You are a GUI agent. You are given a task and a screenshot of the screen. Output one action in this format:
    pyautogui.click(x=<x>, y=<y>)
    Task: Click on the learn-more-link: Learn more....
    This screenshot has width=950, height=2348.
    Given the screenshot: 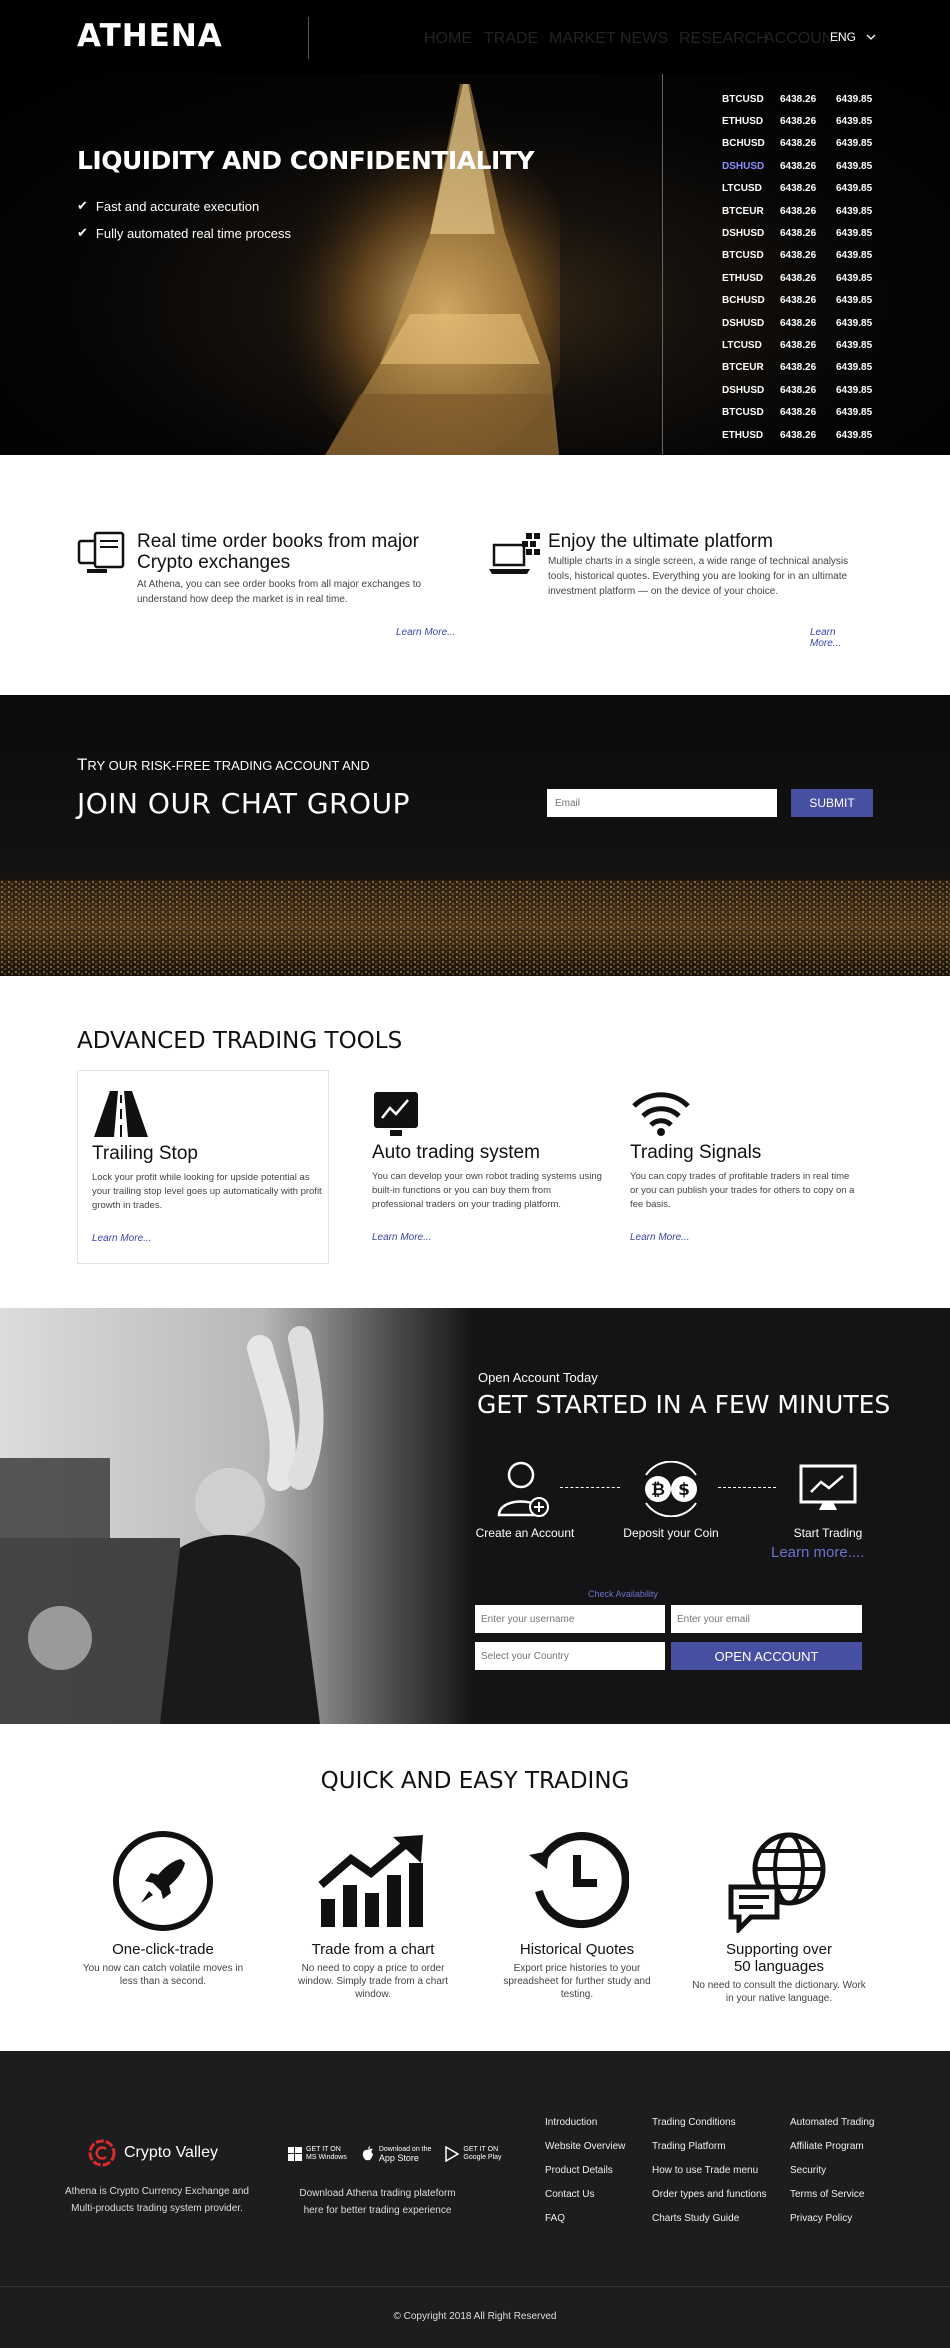 What is the action you would take?
    pyautogui.click(x=817, y=1552)
    